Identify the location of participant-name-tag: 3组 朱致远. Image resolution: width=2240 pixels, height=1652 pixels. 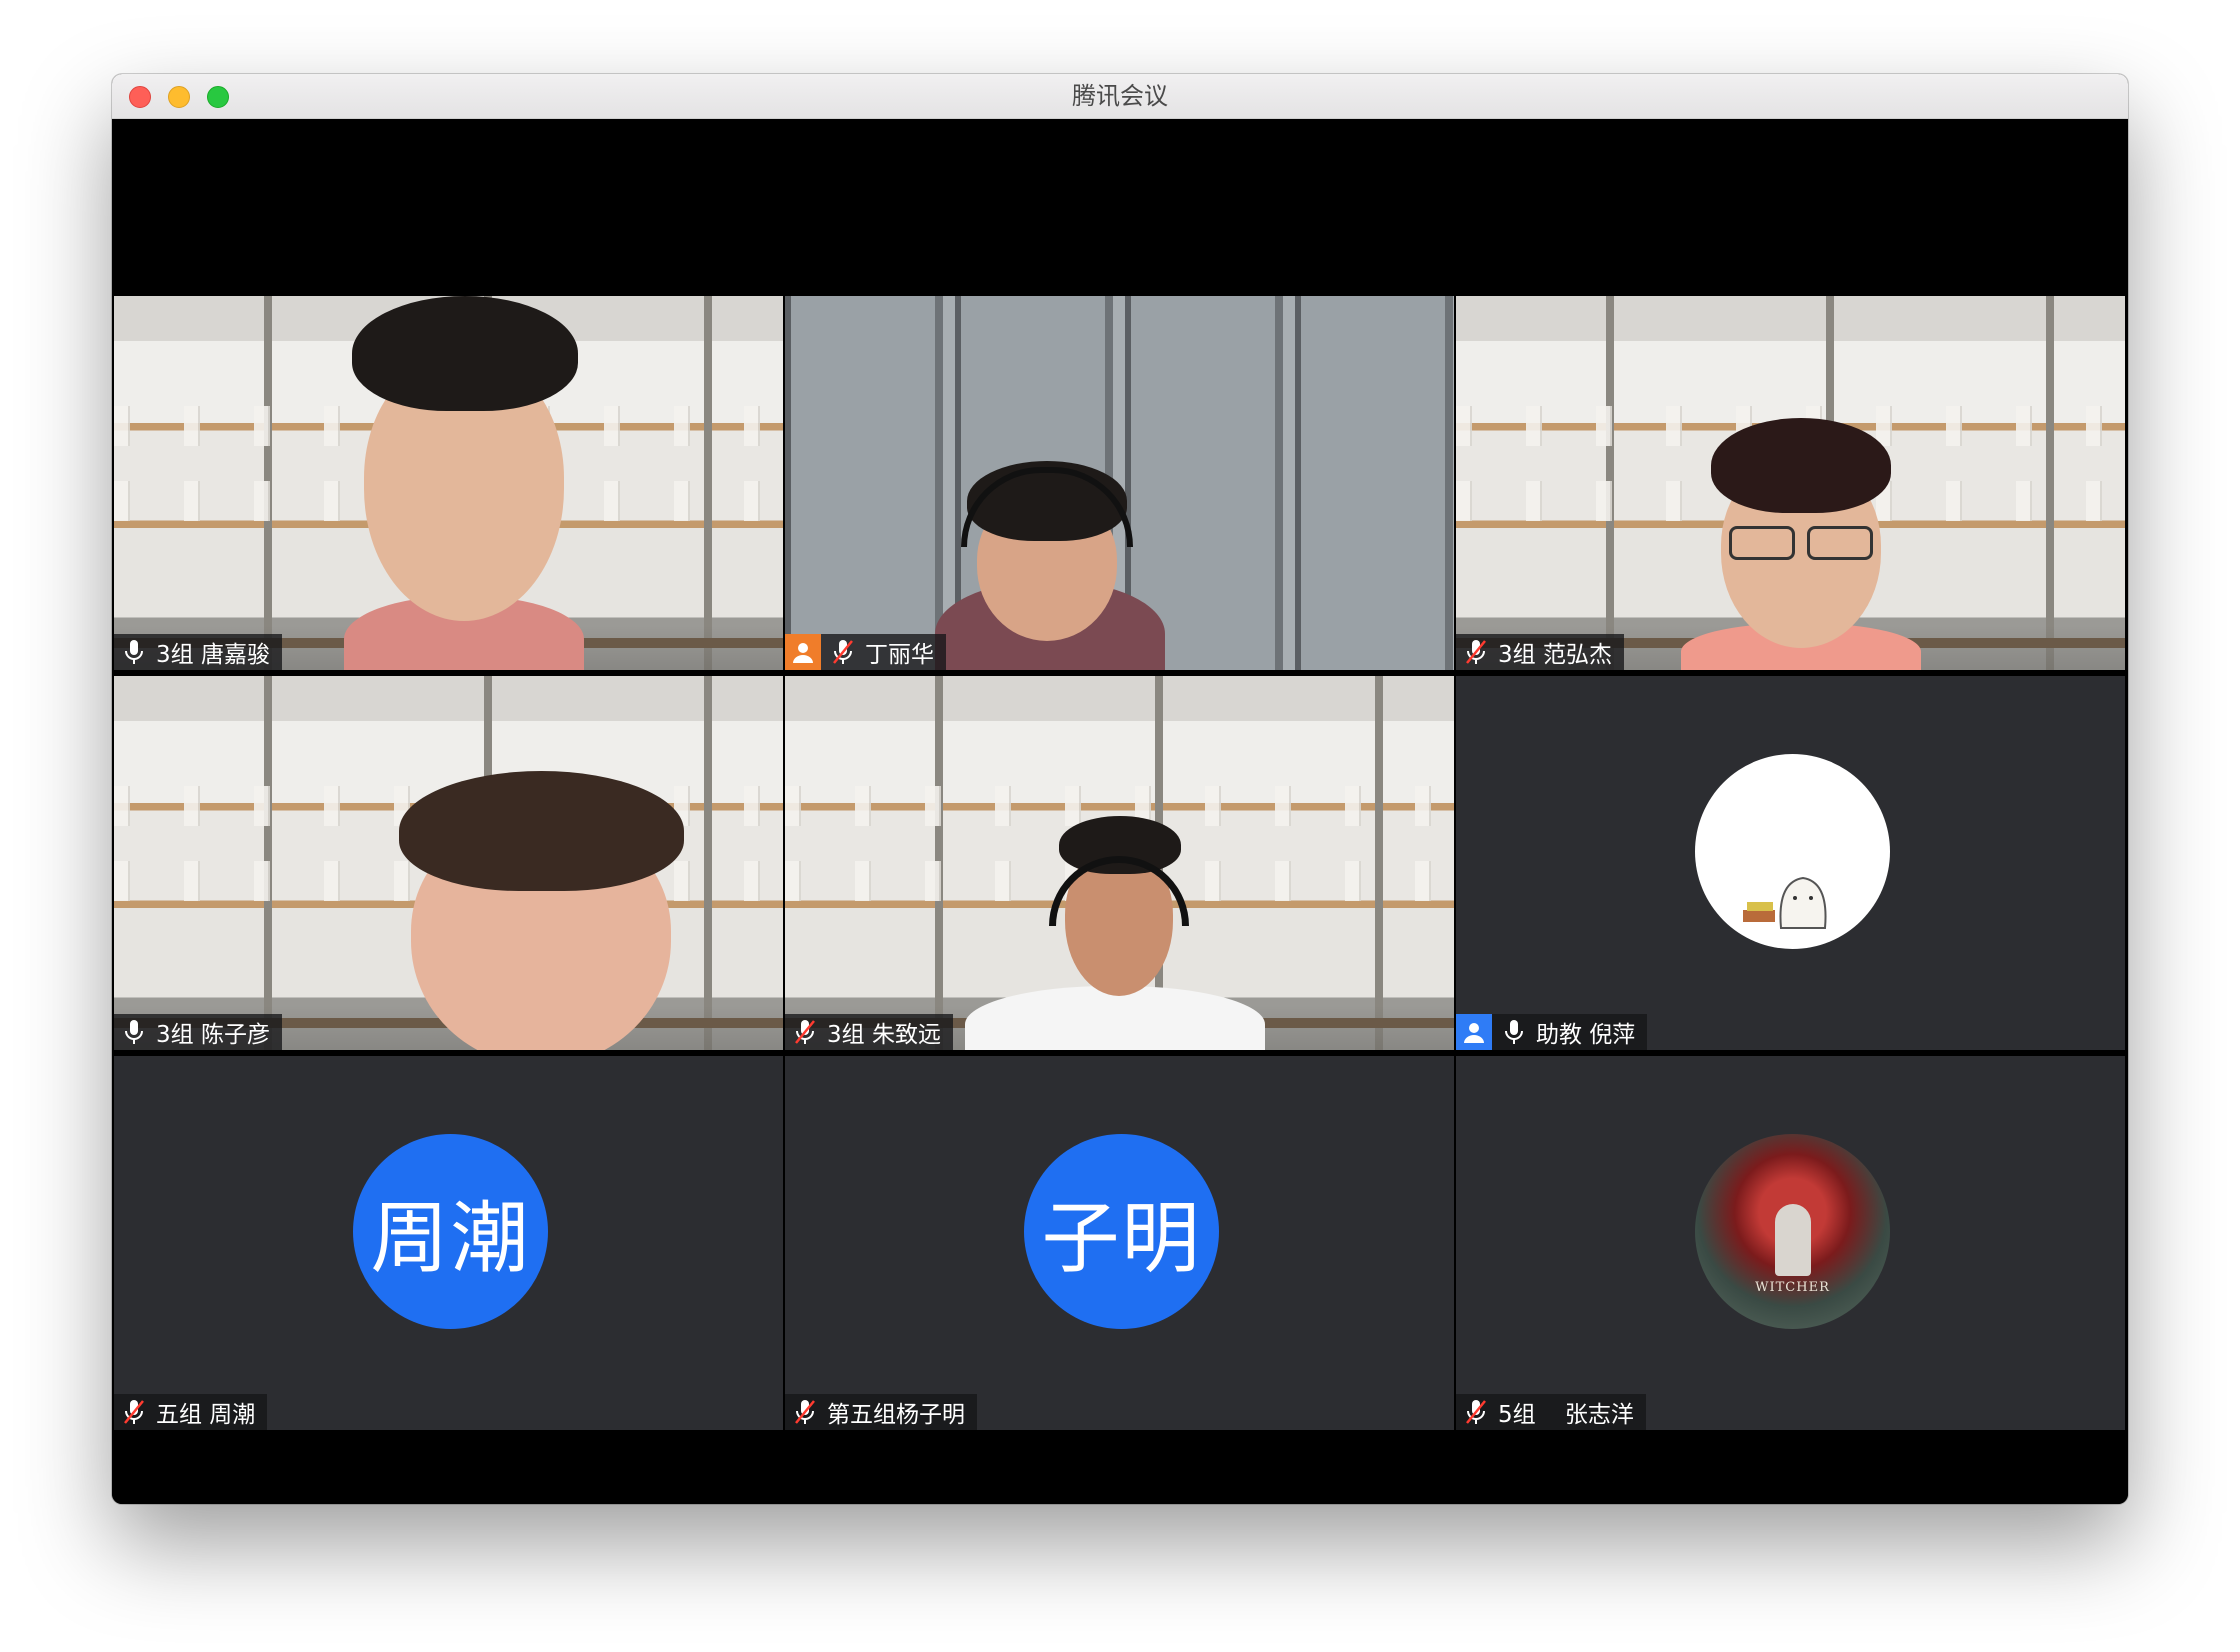
(869, 1032).